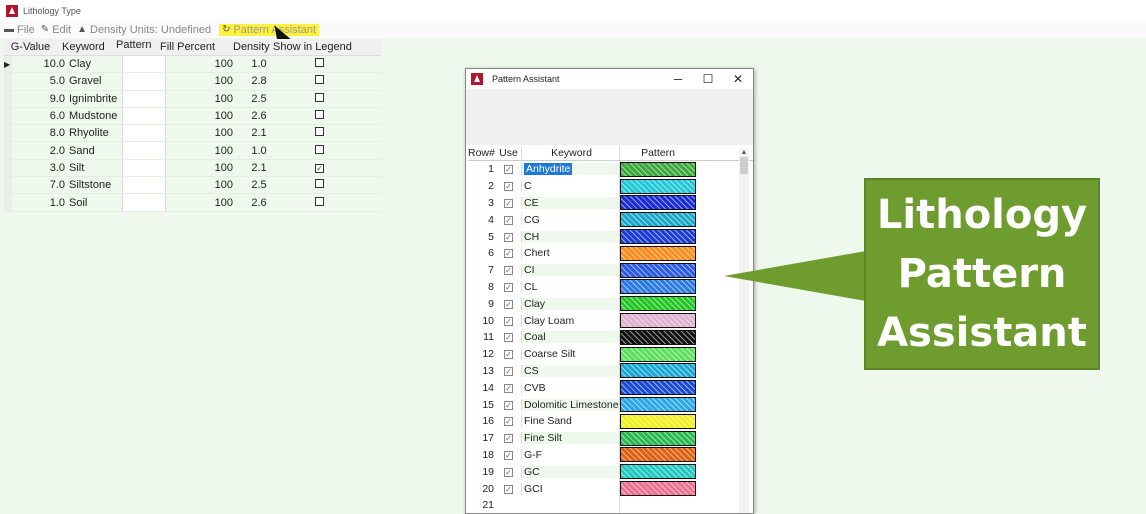 Image resolution: width=1146 pixels, height=514 pixels. What do you see at coordinates (259, 64) in the screenshot?
I see `cell-density: 1.0` at bounding box center [259, 64].